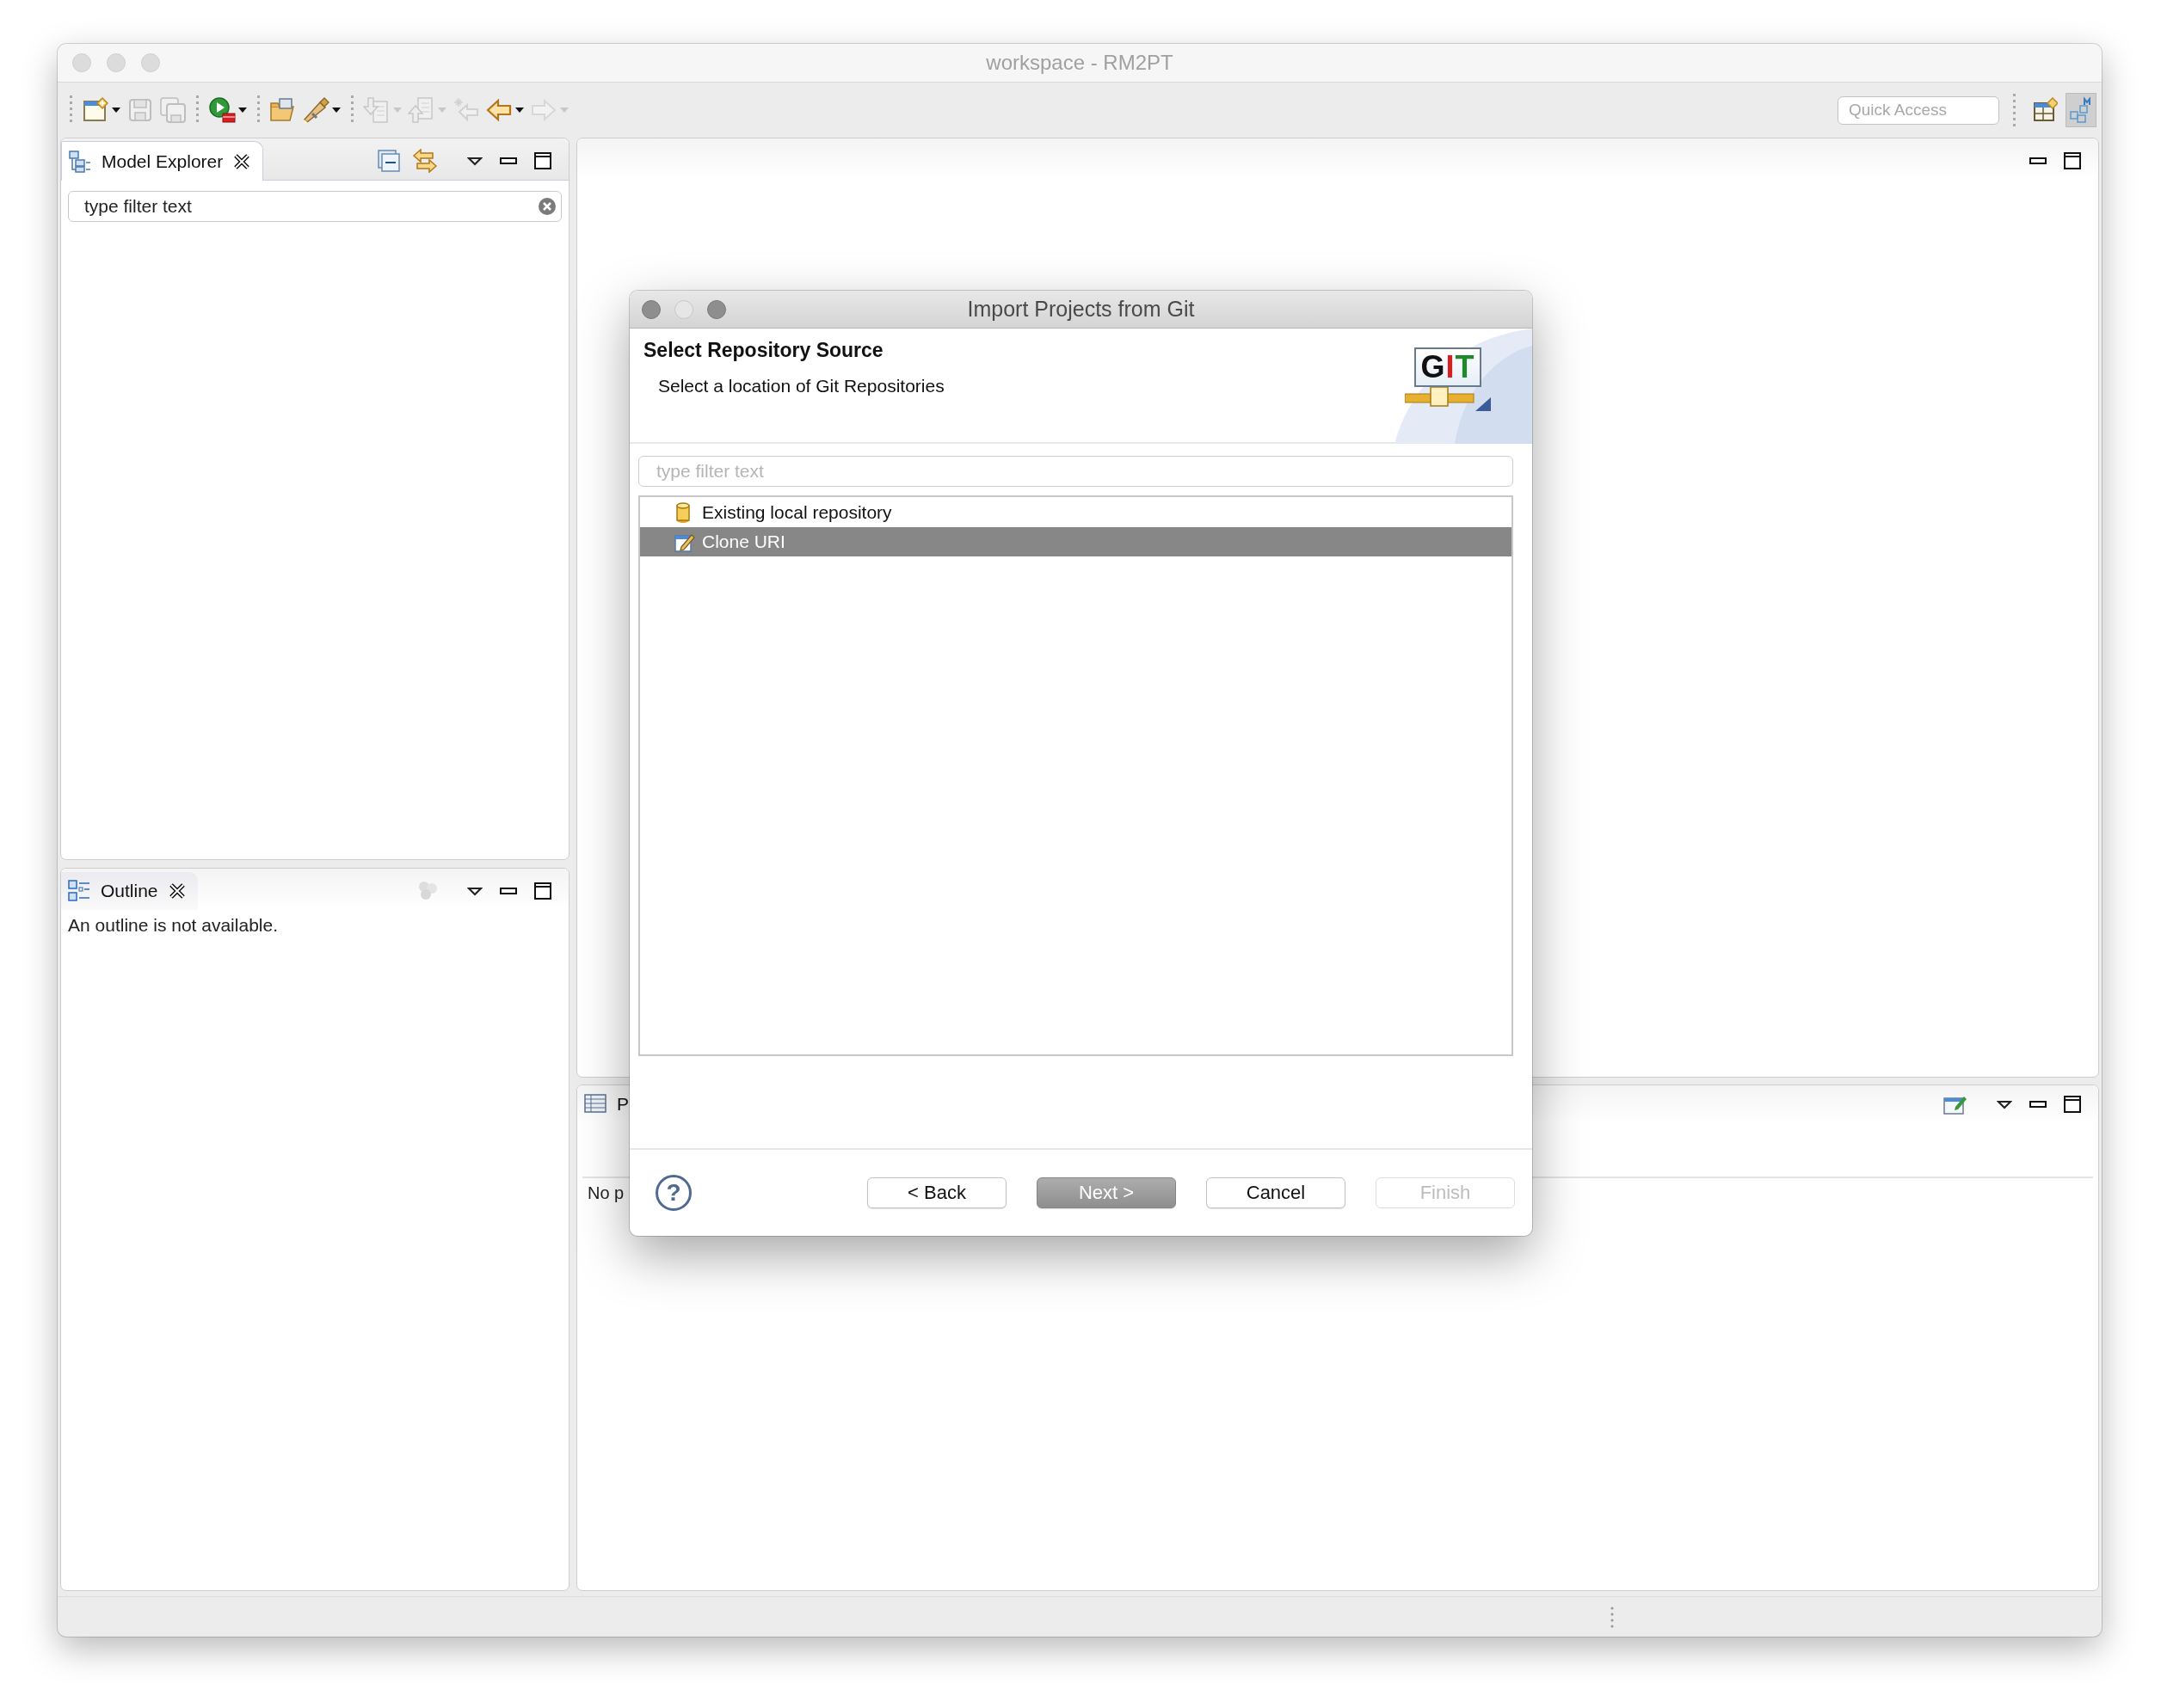 This screenshot has width=2161, height=1708. I want to click on close-button, so click(651, 309).